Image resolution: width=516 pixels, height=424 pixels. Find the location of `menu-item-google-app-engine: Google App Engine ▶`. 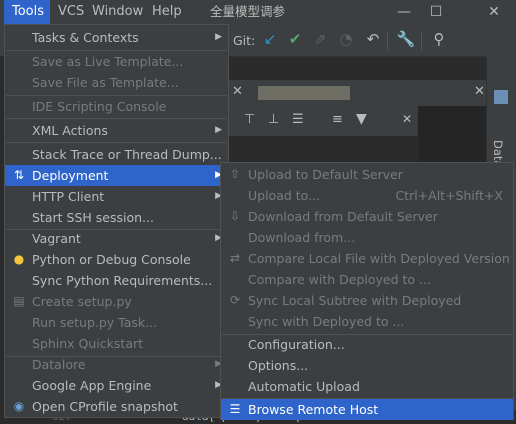

menu-item-google-app-engine: Google App Engine ▶ is located at coordinates (116, 385).